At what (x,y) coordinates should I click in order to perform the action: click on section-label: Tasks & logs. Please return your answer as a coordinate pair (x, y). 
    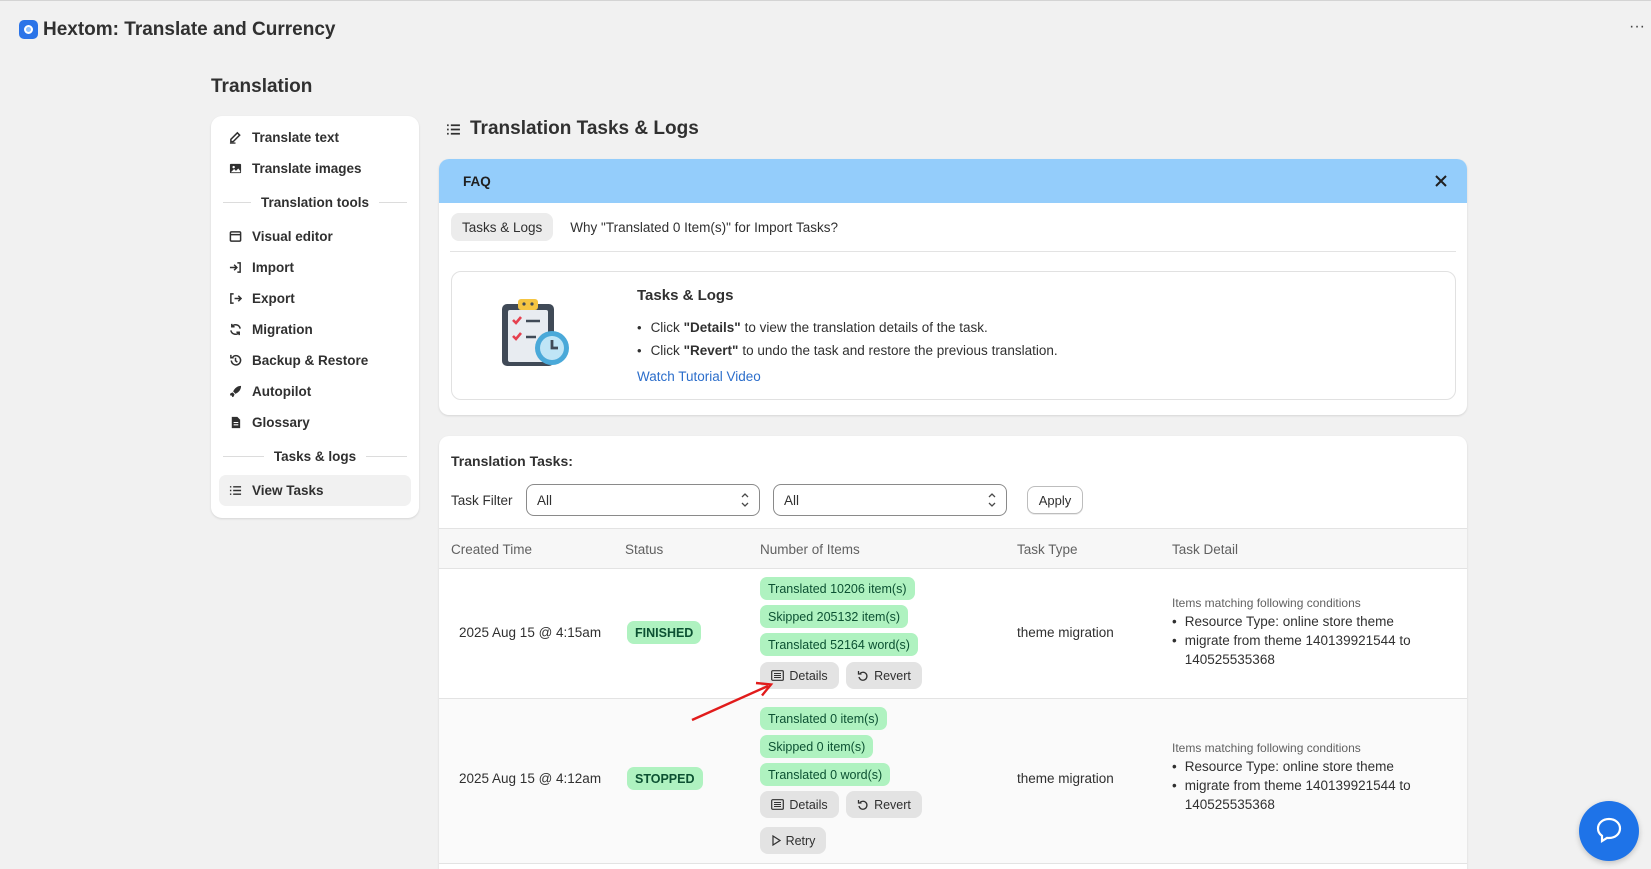
    Looking at the image, I should click on (315, 456).